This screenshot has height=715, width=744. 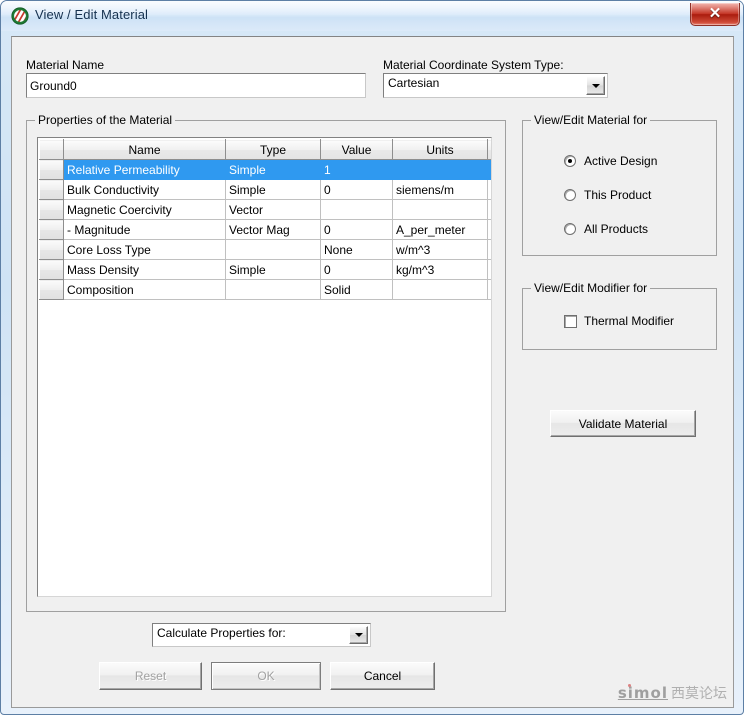 I want to click on coordinate-system-value: Cartesian, so click(x=414, y=83).